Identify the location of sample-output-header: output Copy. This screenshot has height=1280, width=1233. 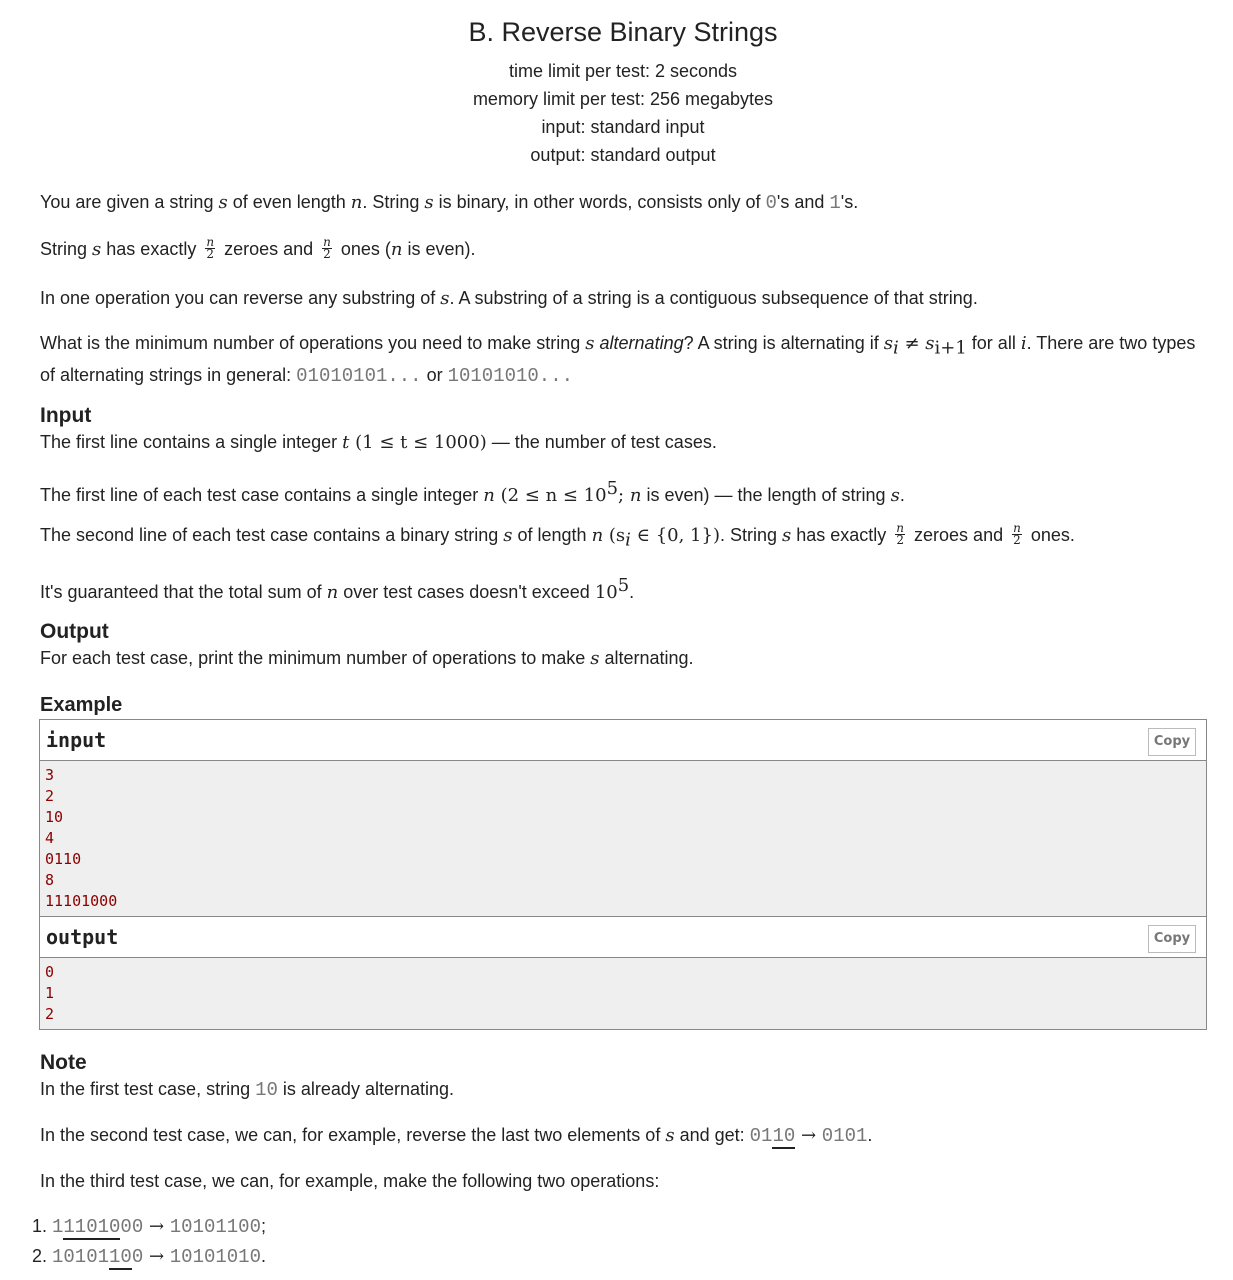
(623, 937).